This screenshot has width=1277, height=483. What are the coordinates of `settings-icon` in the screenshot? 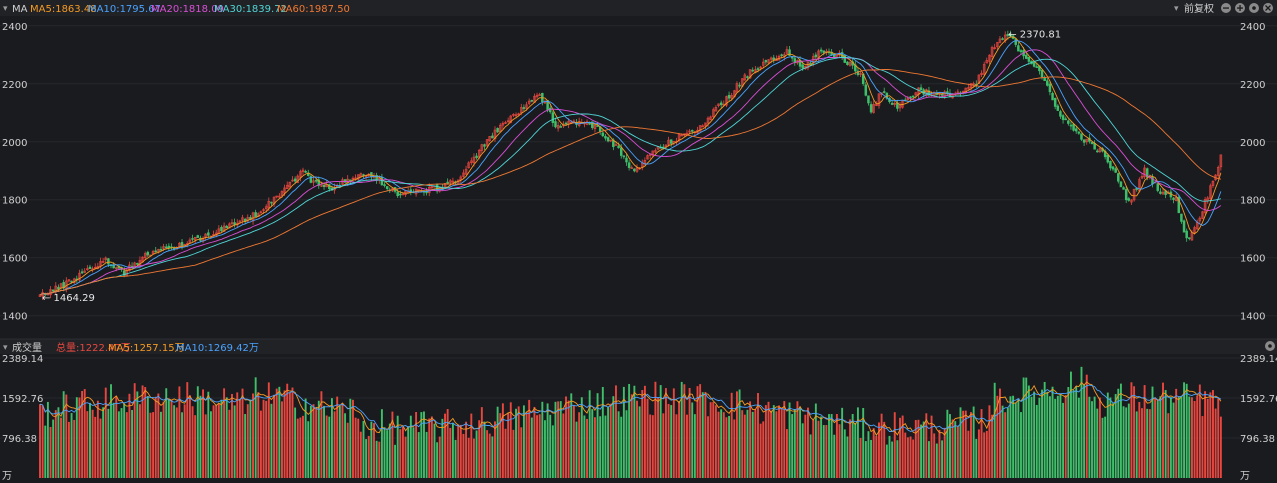 It's located at (1254, 8).